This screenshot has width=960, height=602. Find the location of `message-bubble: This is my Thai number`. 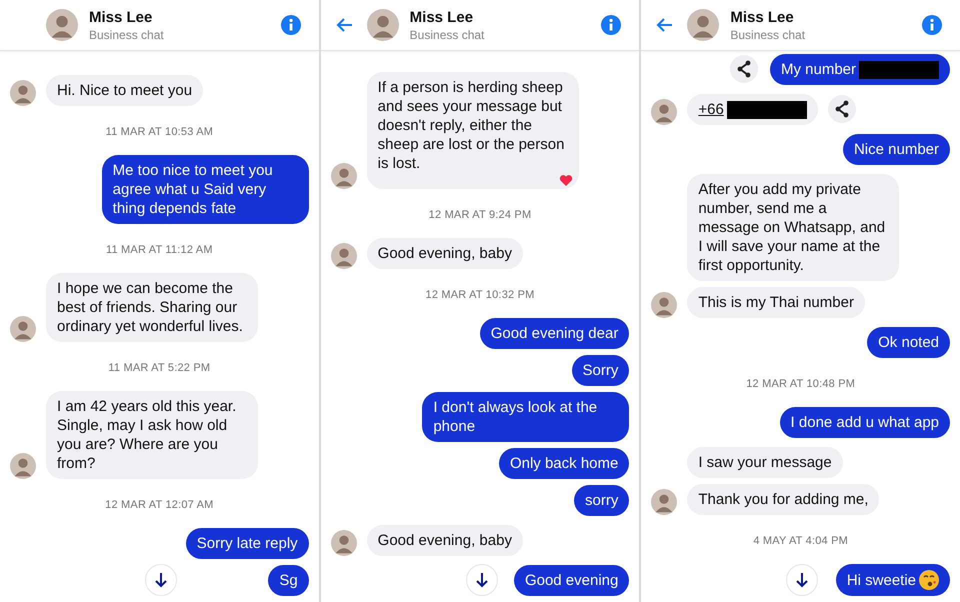

message-bubble: This is my Thai number is located at coordinates (776, 302).